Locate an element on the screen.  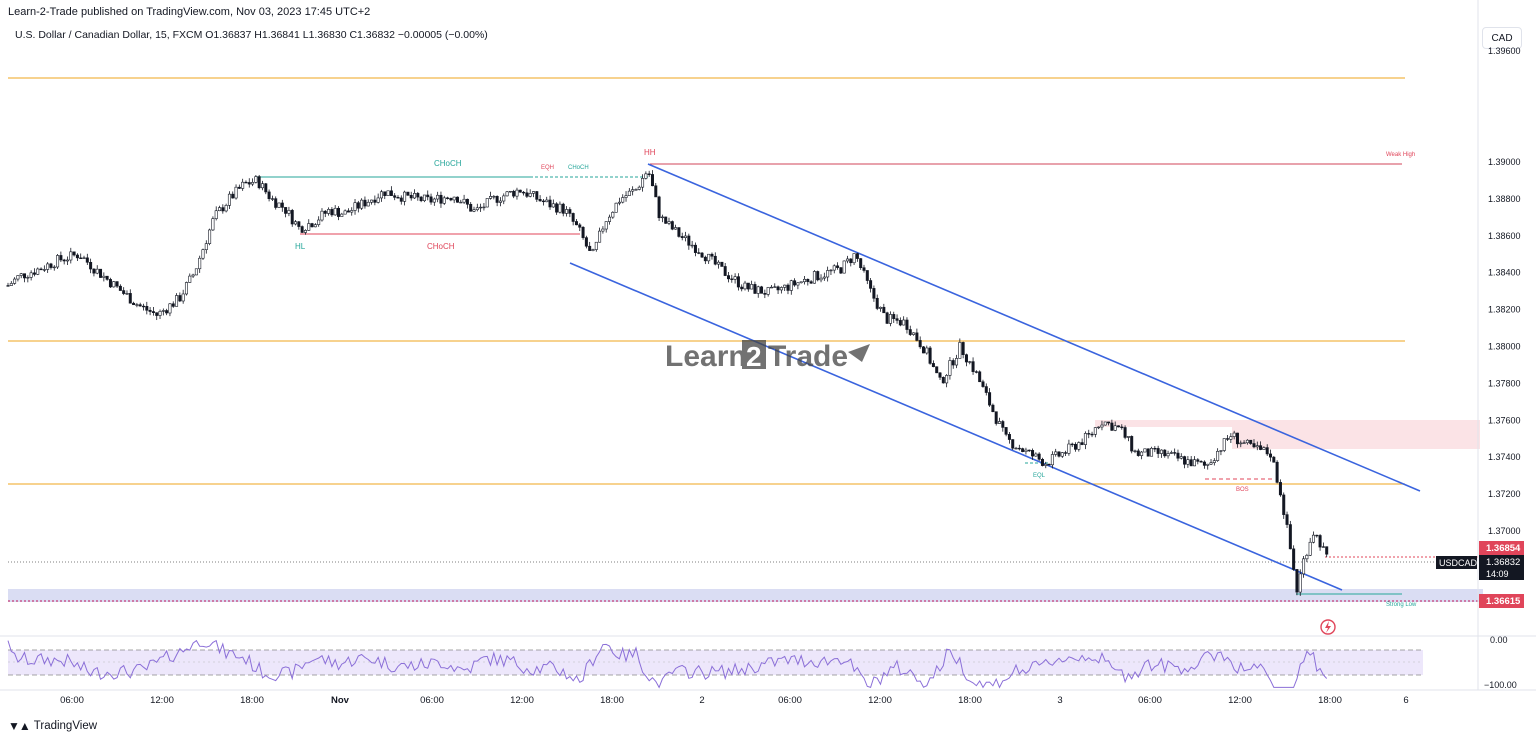
time-tick-label: 6 is located at coordinates (1405, 700).